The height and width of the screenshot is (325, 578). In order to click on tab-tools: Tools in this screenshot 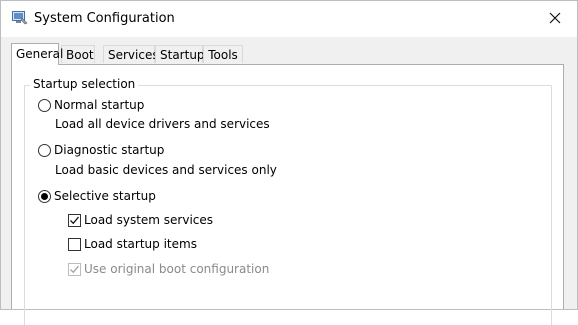, I will do `click(223, 54)`.